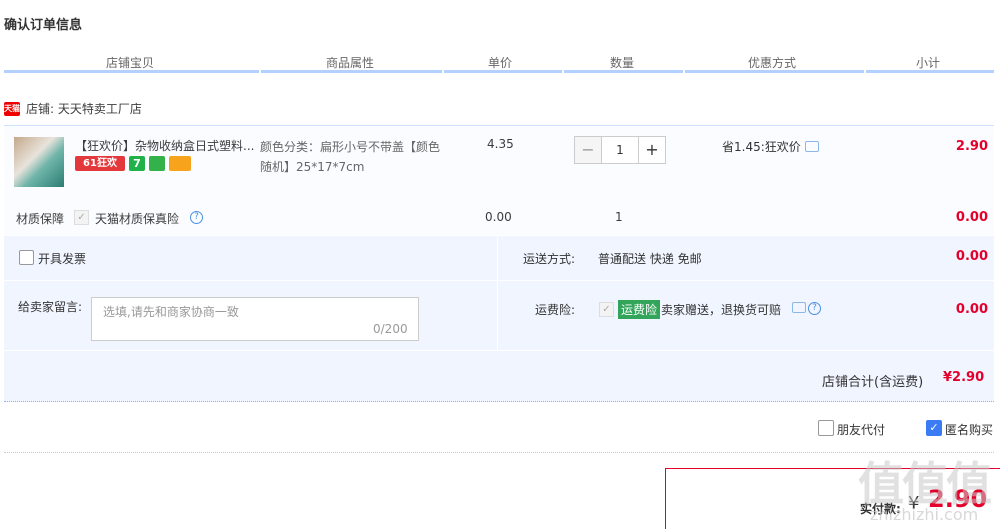 This screenshot has width=1006, height=529. What do you see at coordinates (549, 259) in the screenshot?
I see `shipping-label: 运送方式:` at bounding box center [549, 259].